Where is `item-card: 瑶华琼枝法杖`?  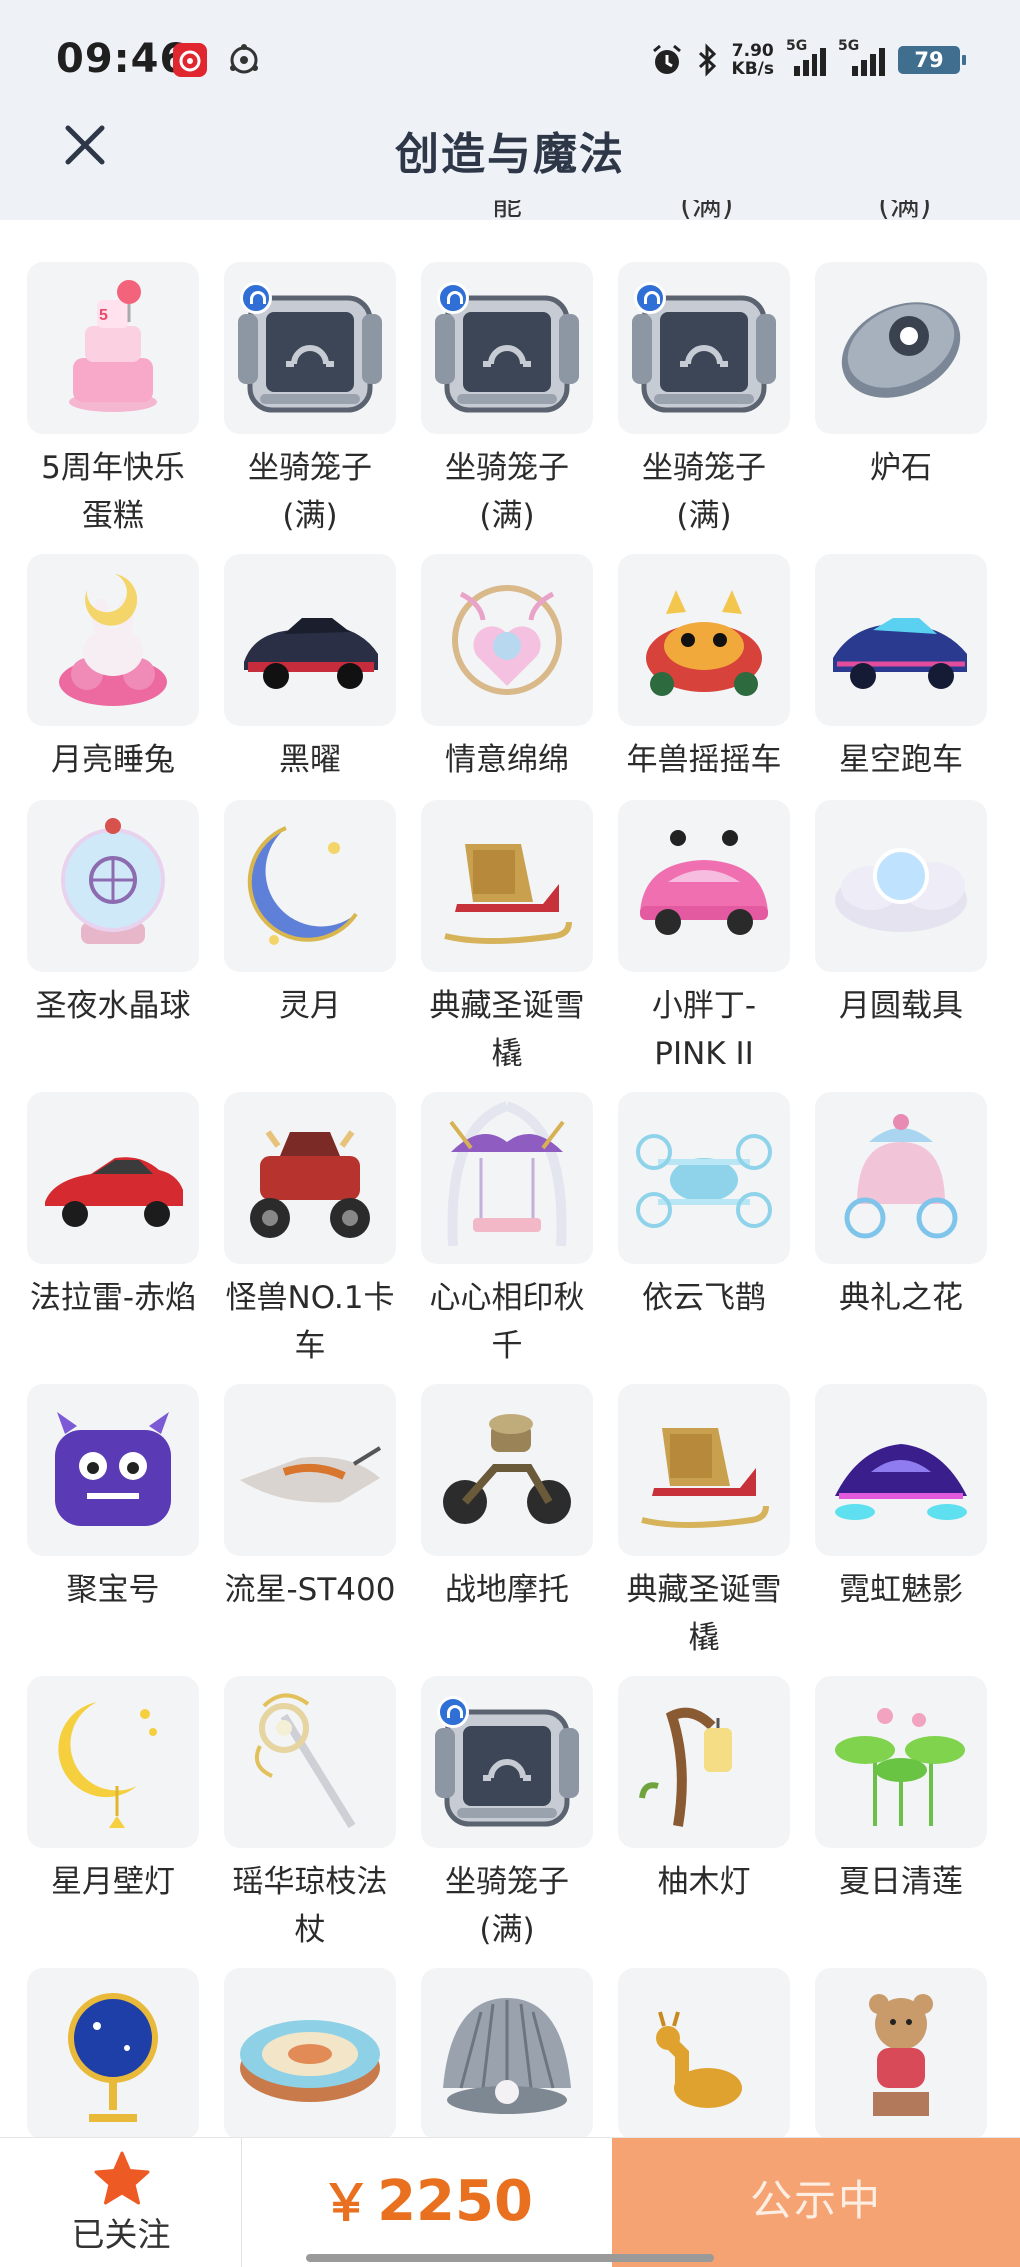 item-card: 瑶华琼枝法杖 is located at coordinates (310, 1815).